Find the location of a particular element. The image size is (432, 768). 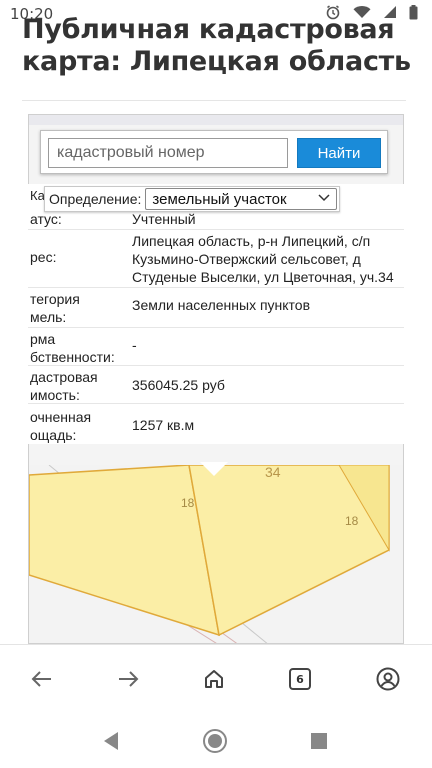

tab-count: 6 is located at coordinates (300, 679).